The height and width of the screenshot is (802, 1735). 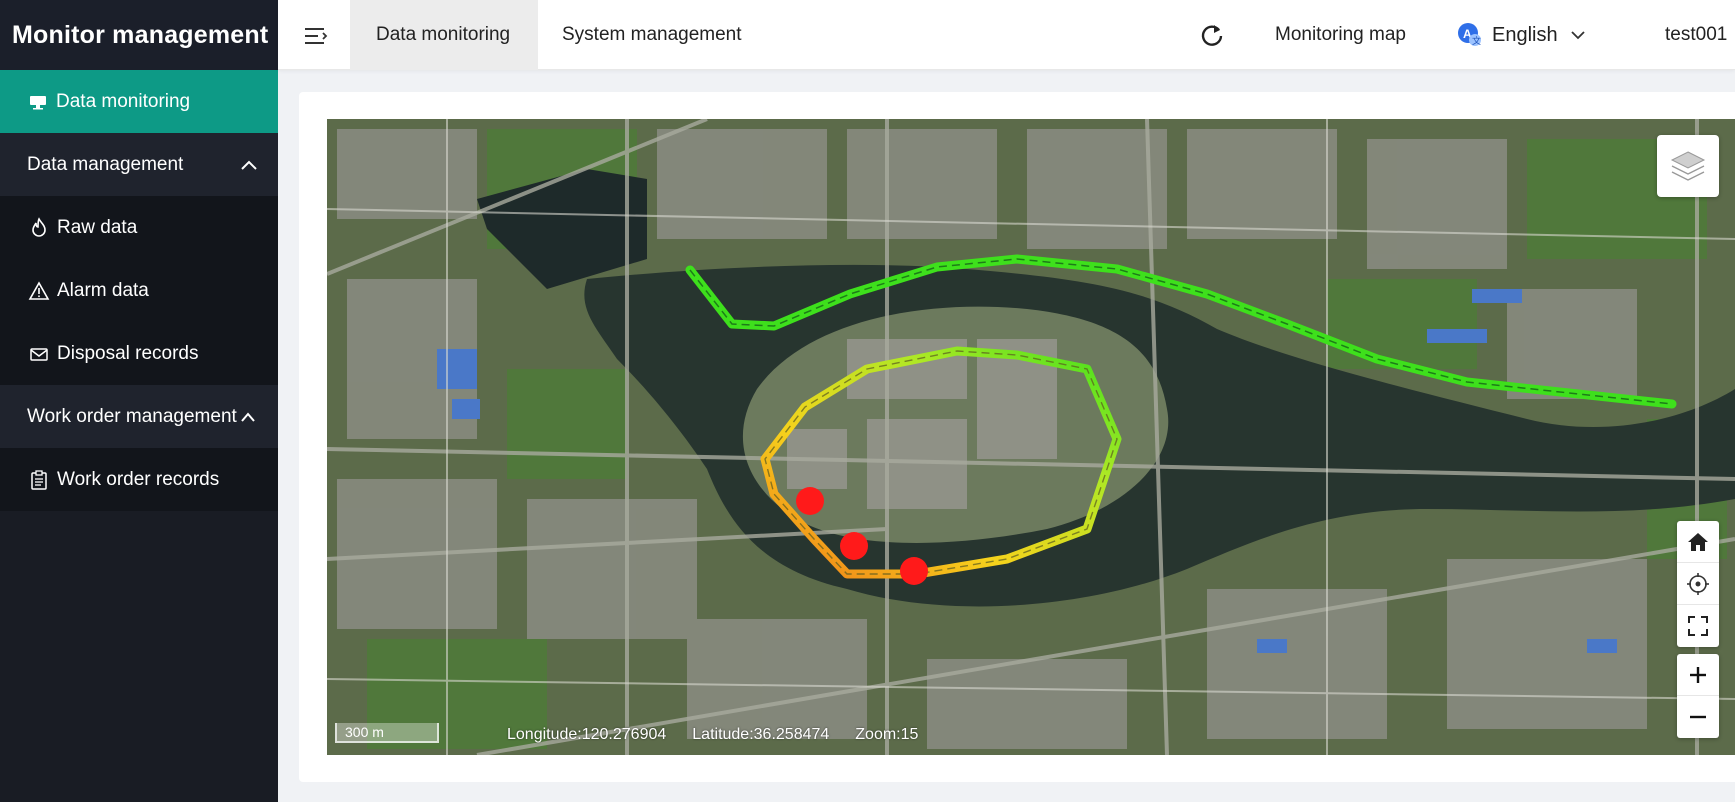 I want to click on sidebar-item-label: Data monitoring, so click(x=123, y=101).